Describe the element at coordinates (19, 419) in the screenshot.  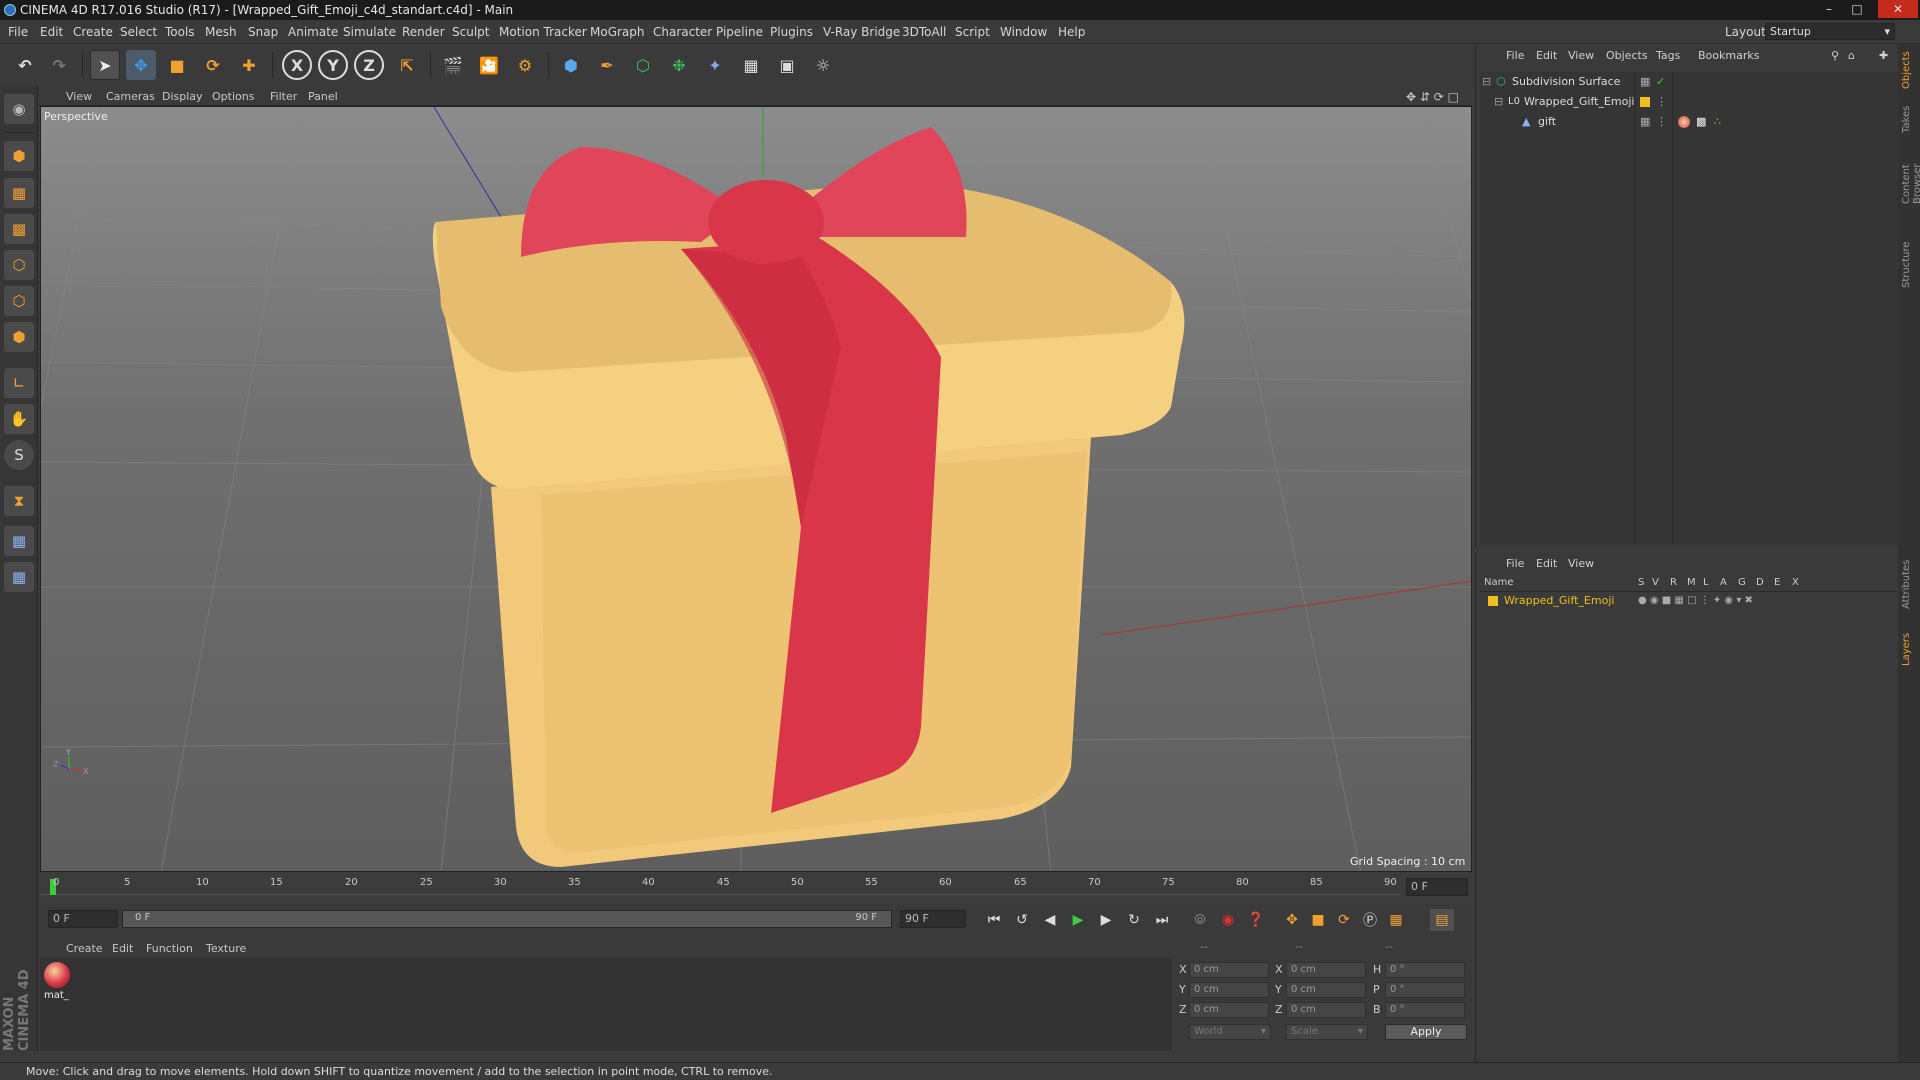
I see `tweak-mode-button: ✋` at that location.